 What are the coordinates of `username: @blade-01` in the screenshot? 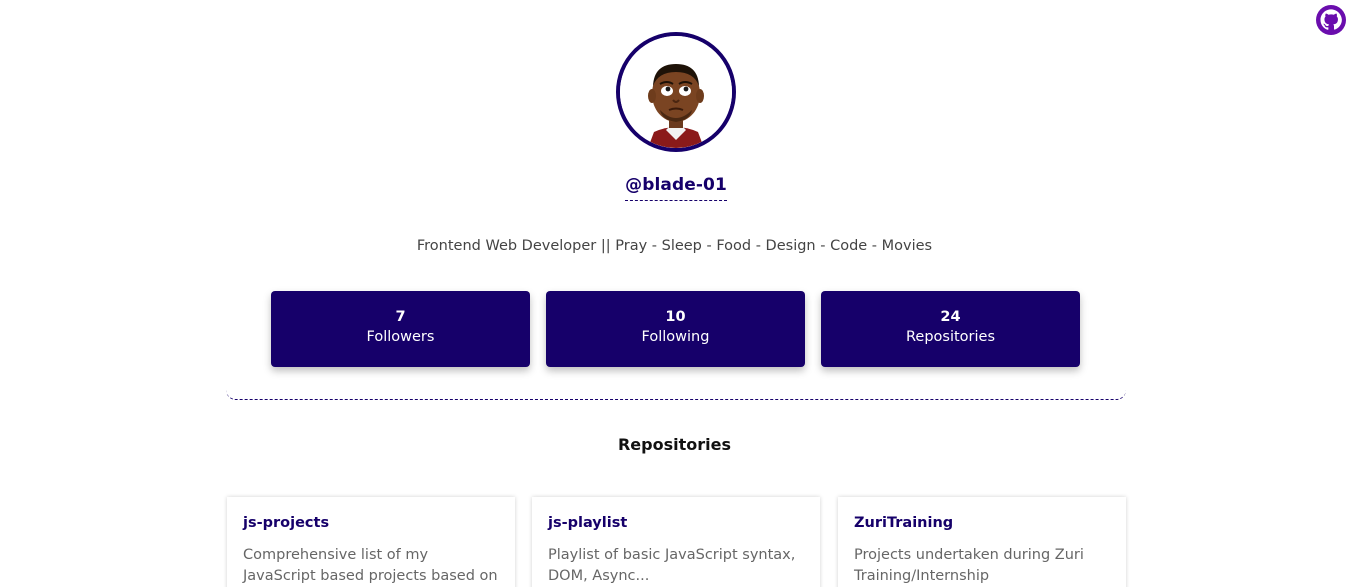 It's located at (676, 188).